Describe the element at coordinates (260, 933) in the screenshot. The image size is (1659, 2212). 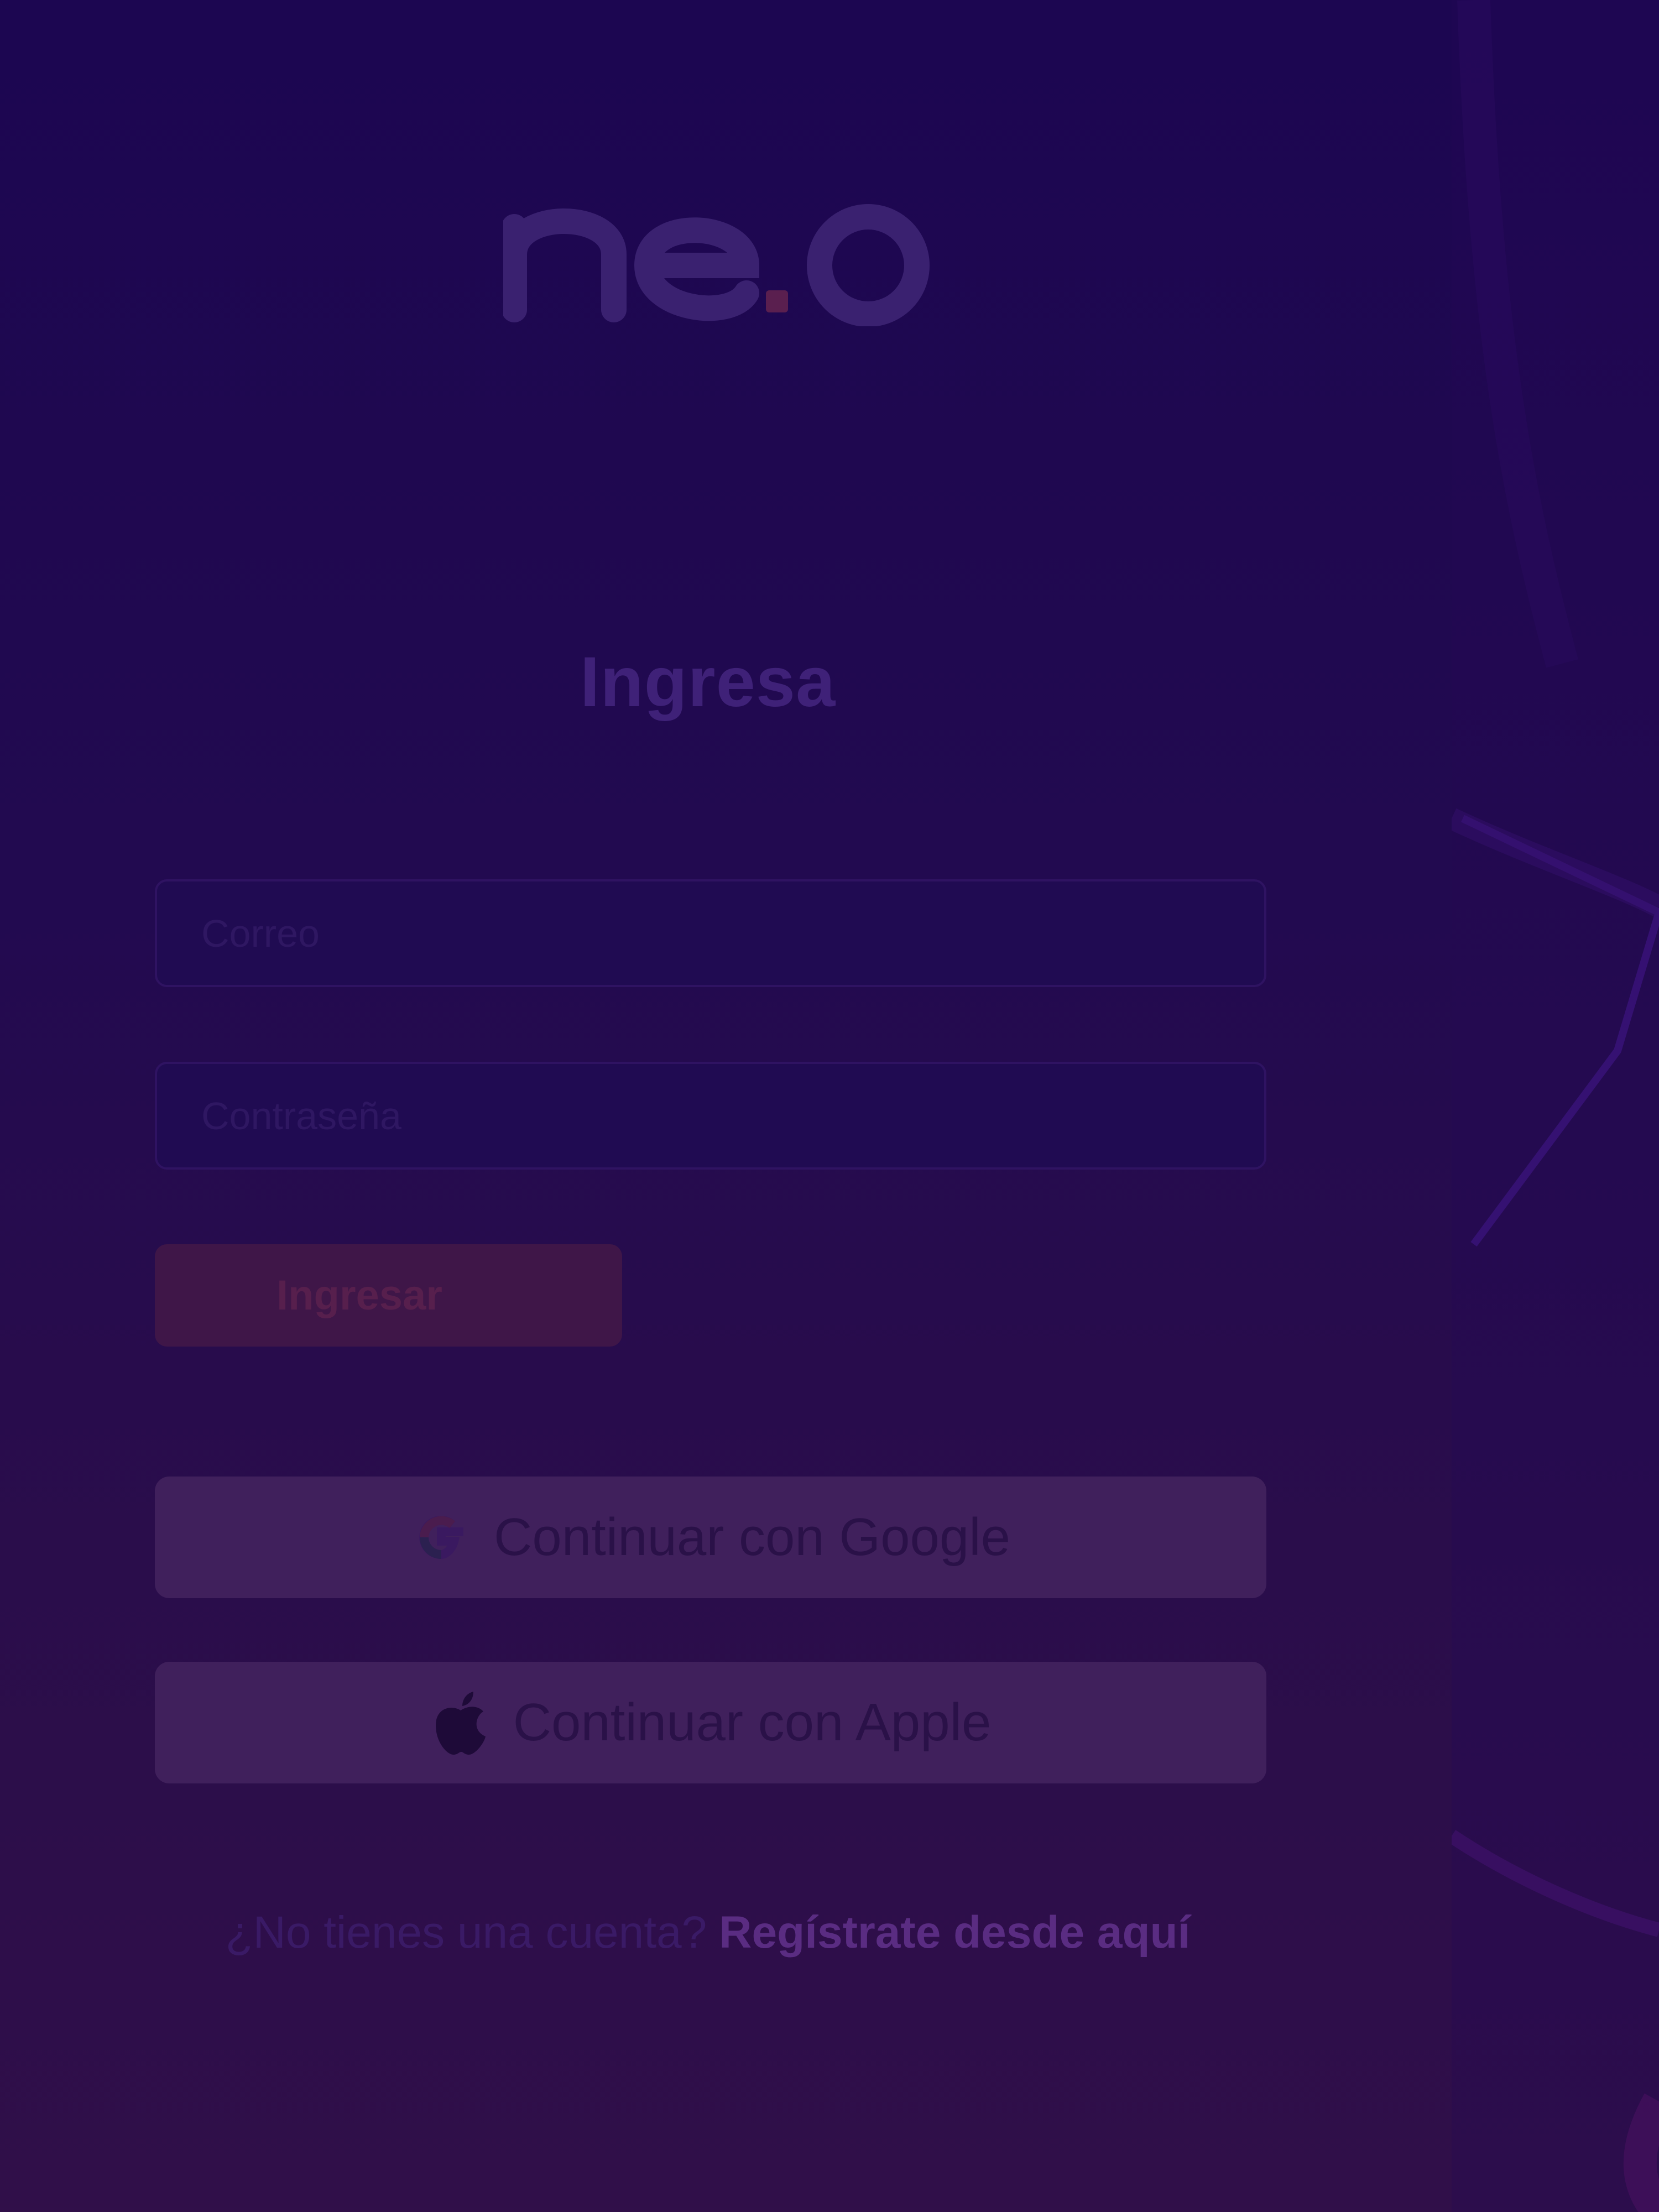
I see `email-placeholder: Correo` at that location.